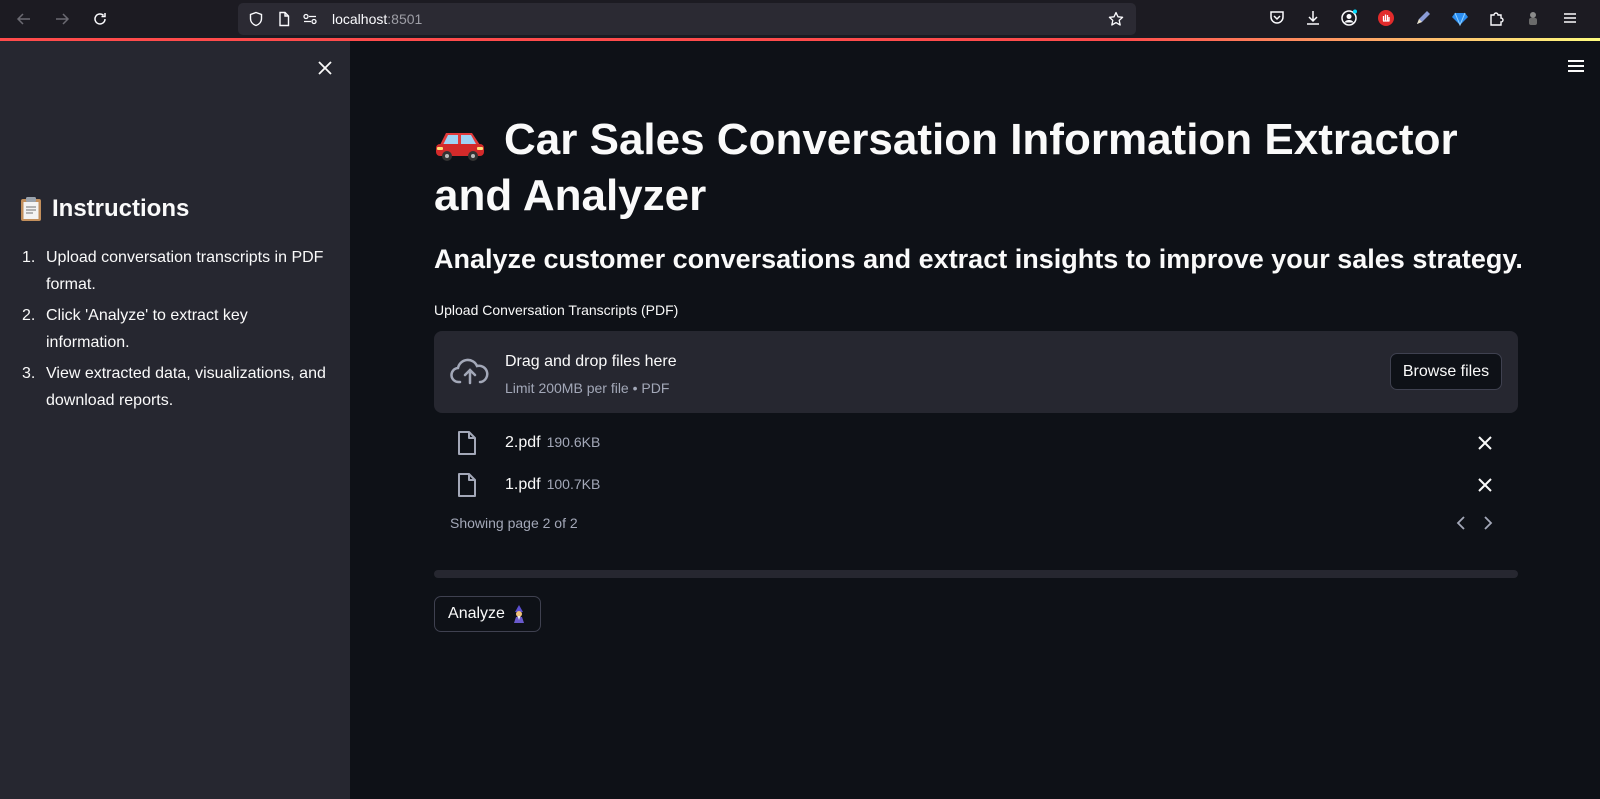 The image size is (1600, 799). Describe the element at coordinates (325, 68) in the screenshot. I see `close-sidebar-icon` at that location.